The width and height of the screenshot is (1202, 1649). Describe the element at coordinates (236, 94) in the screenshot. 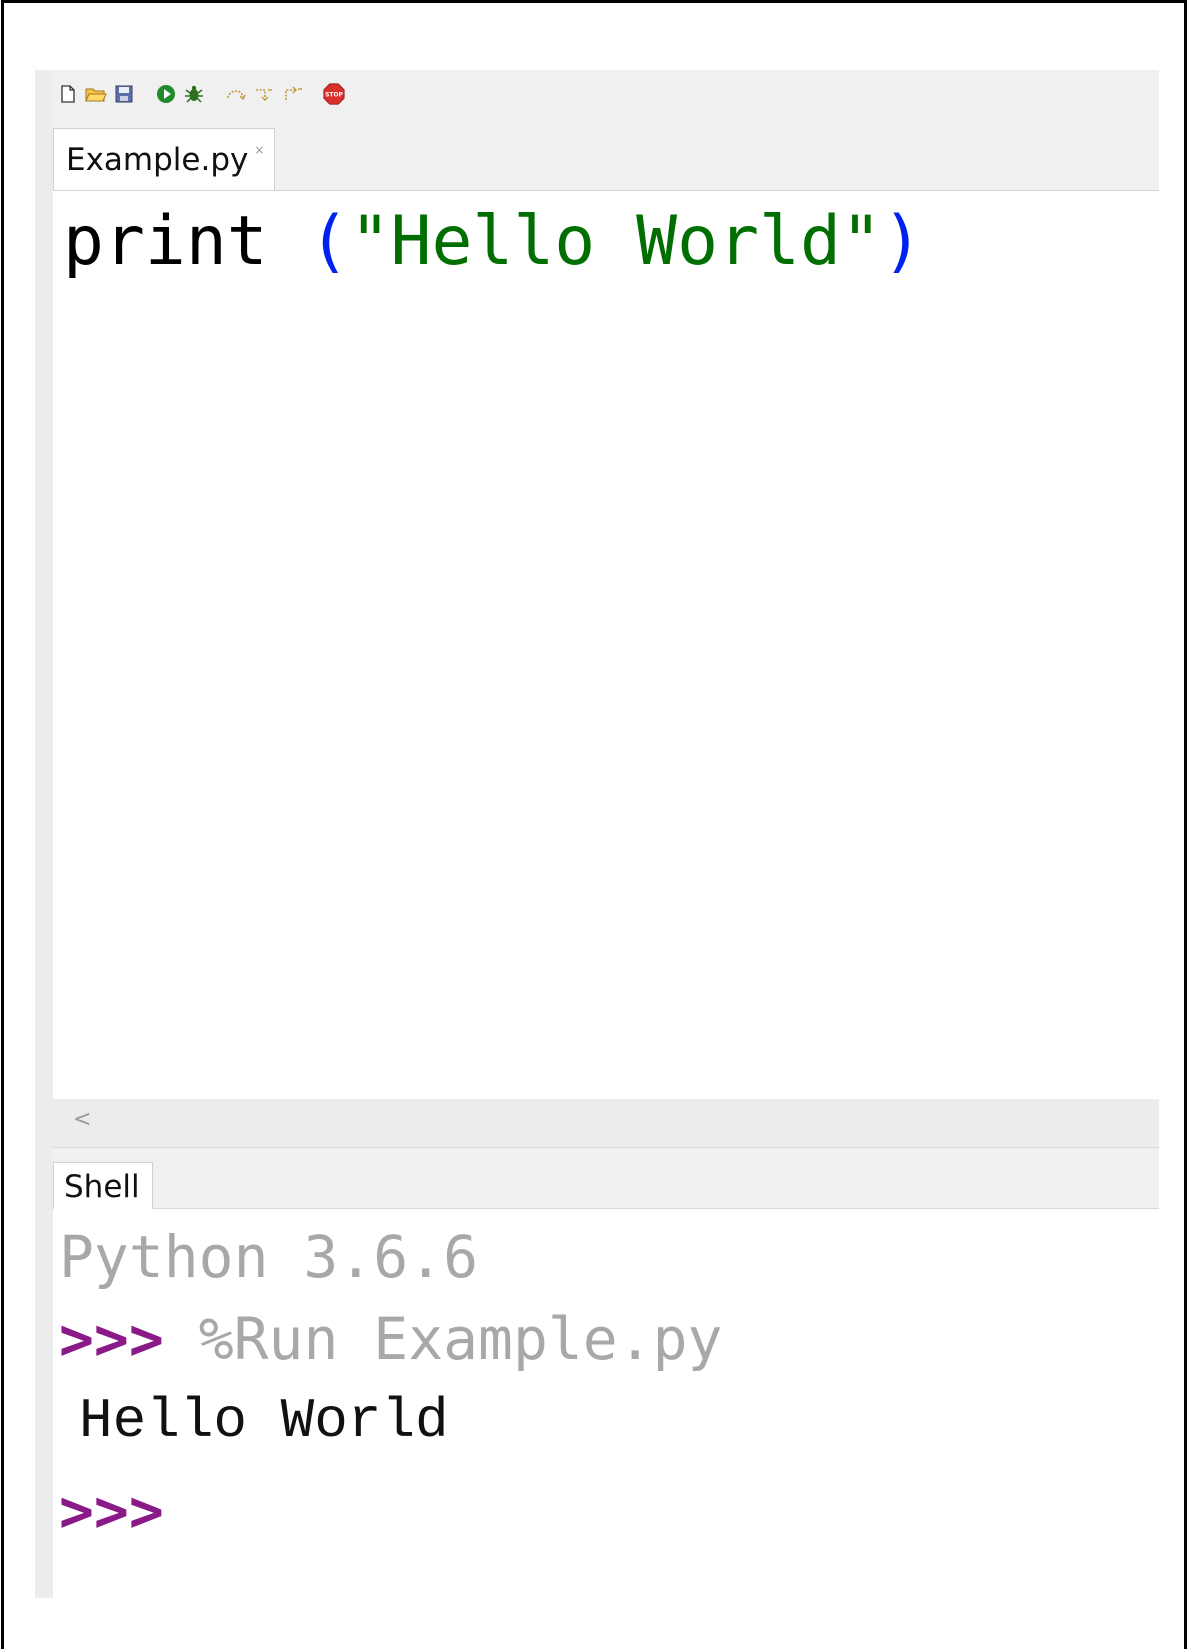

I see `step-over-icon` at that location.